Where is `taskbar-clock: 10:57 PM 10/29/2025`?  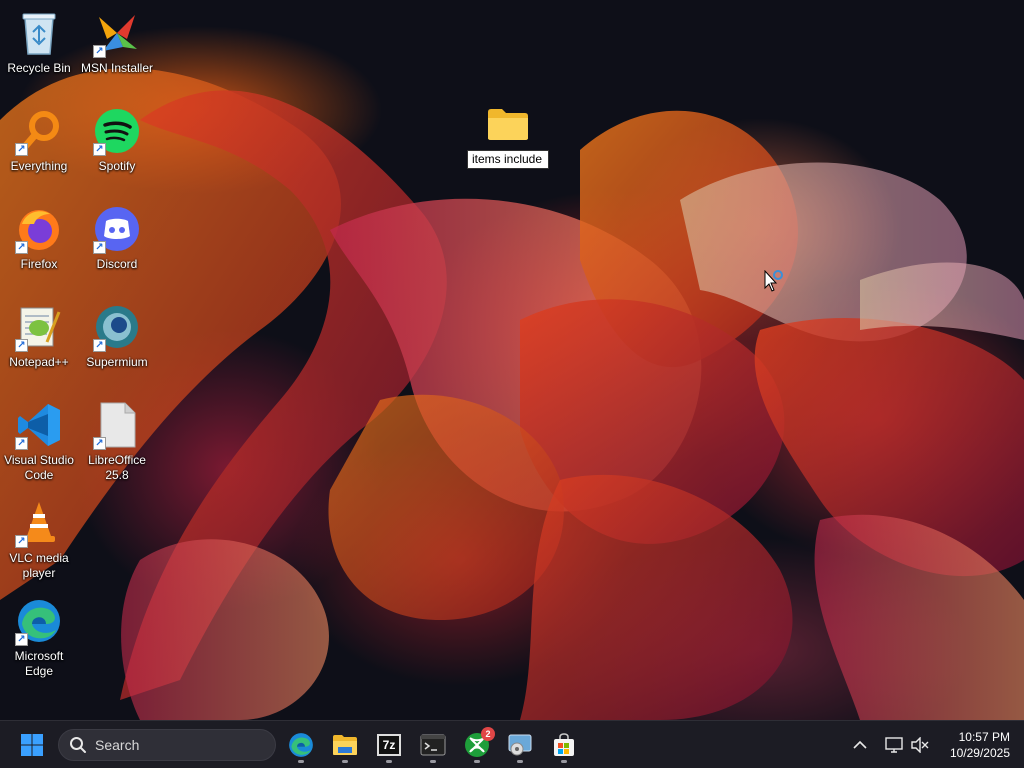
taskbar-clock: 10:57 PM 10/29/2025 is located at coordinates (973, 745).